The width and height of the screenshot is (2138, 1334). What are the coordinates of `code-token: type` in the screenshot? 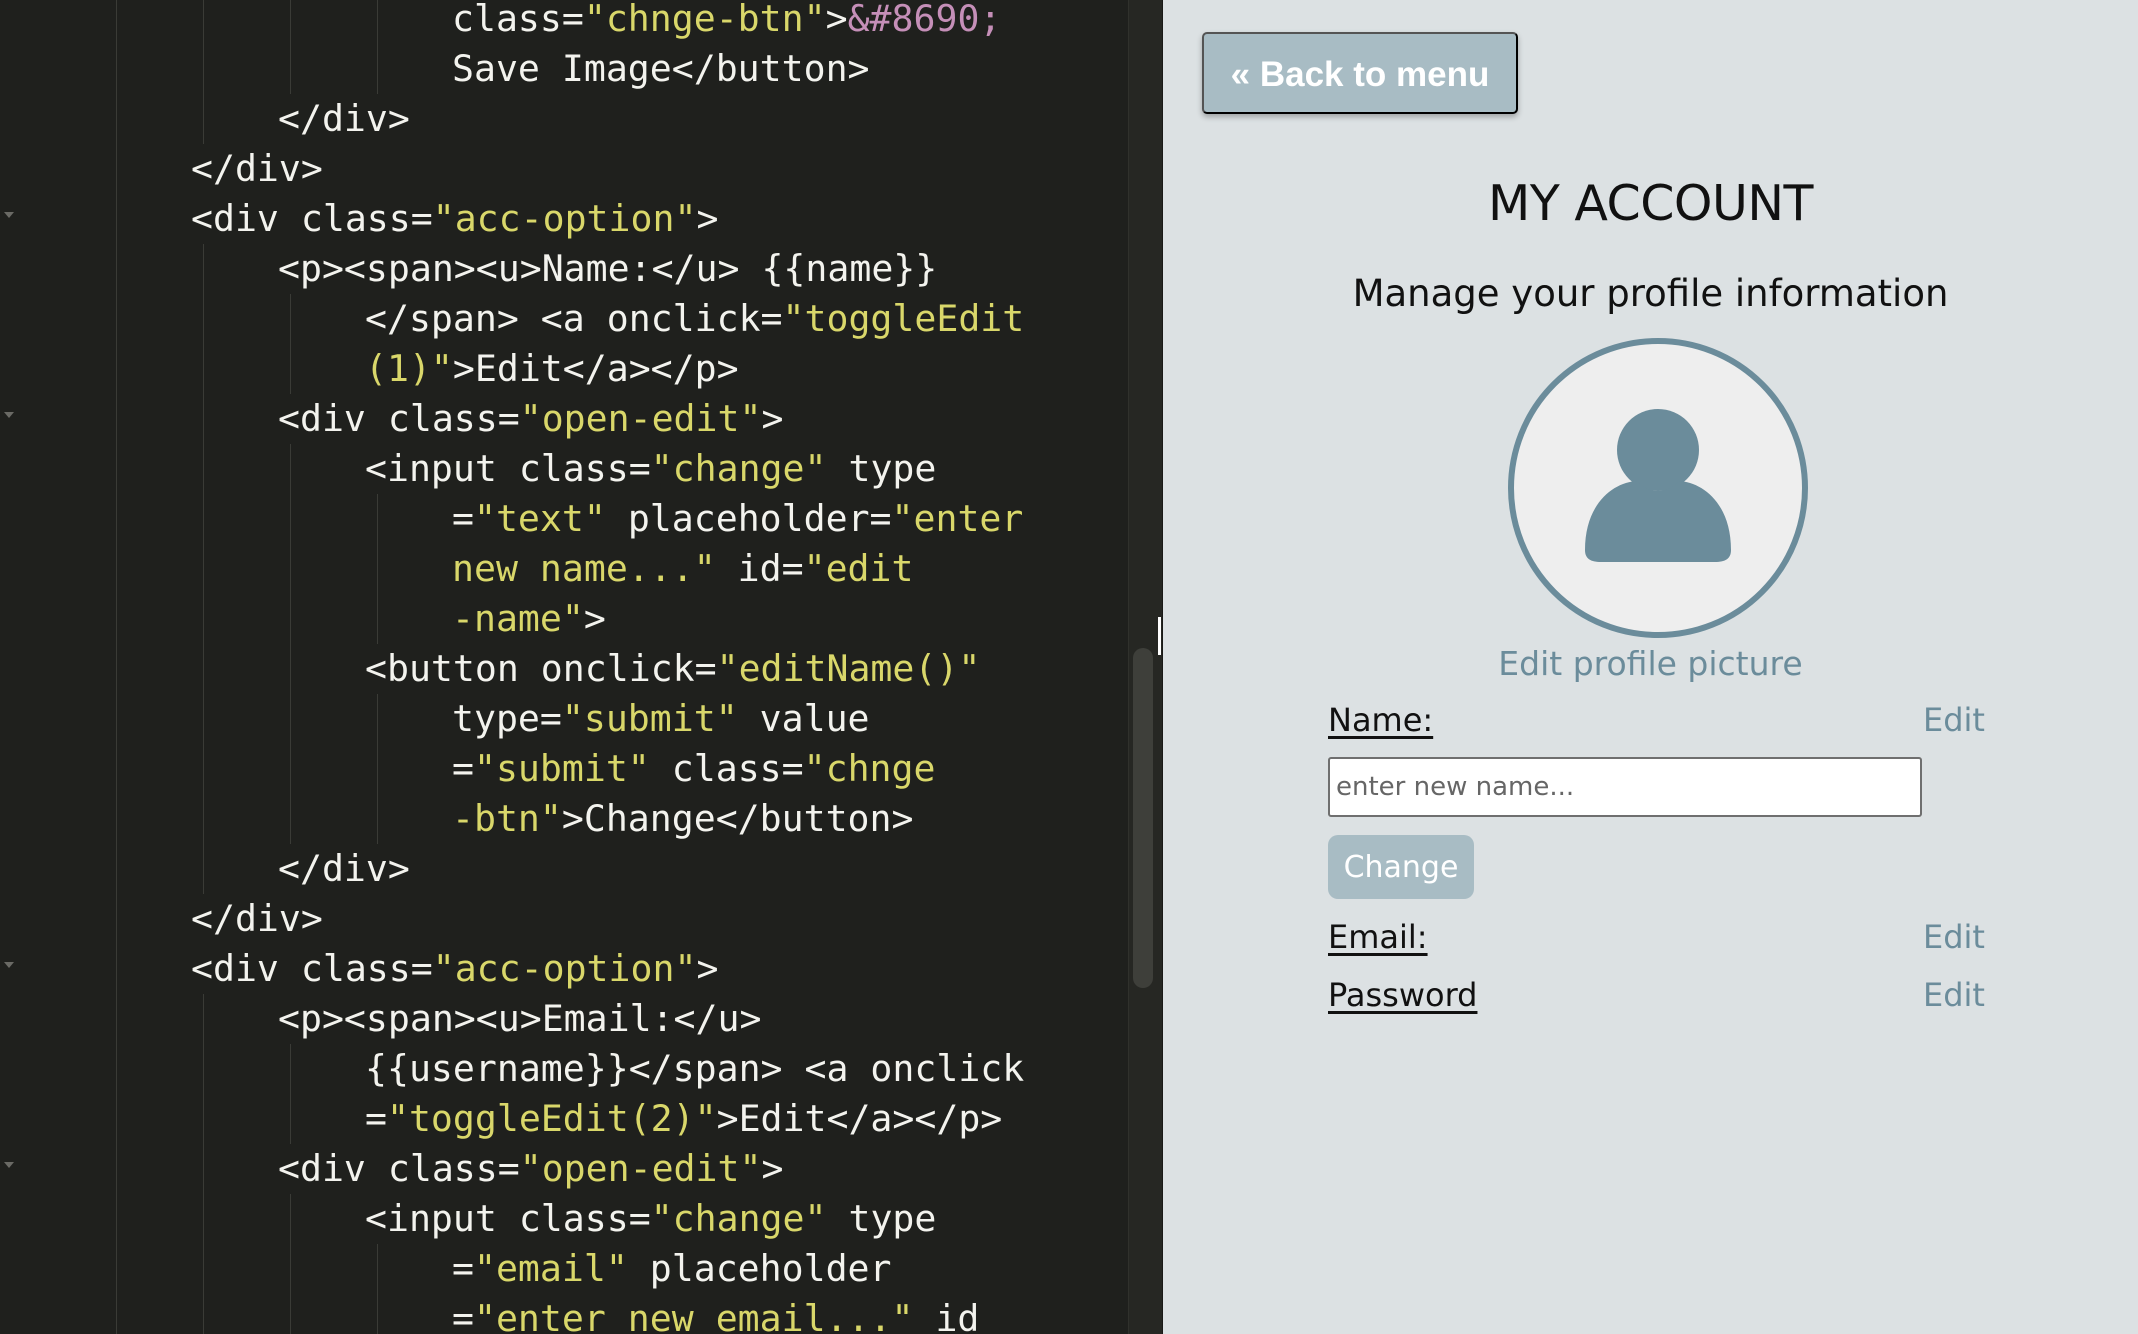 It's located at (881, 468).